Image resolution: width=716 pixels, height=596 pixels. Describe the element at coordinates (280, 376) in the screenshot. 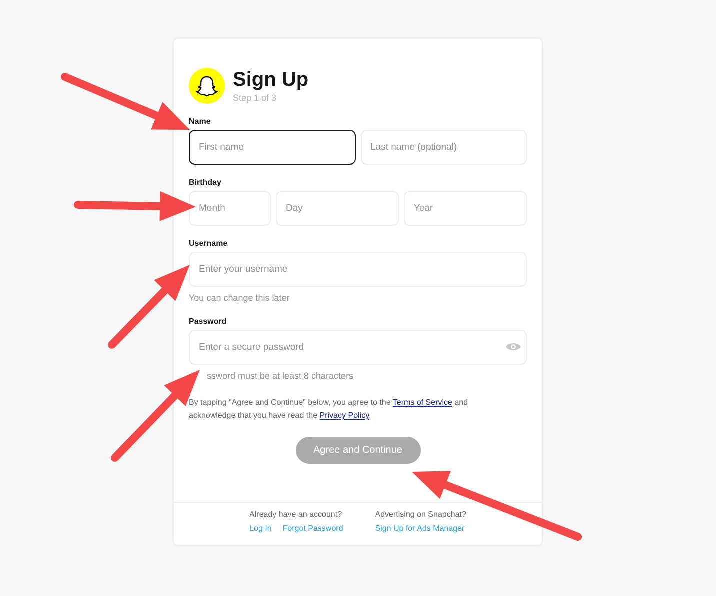

I see `field-hint: ssword must be at least 8 characters` at that location.